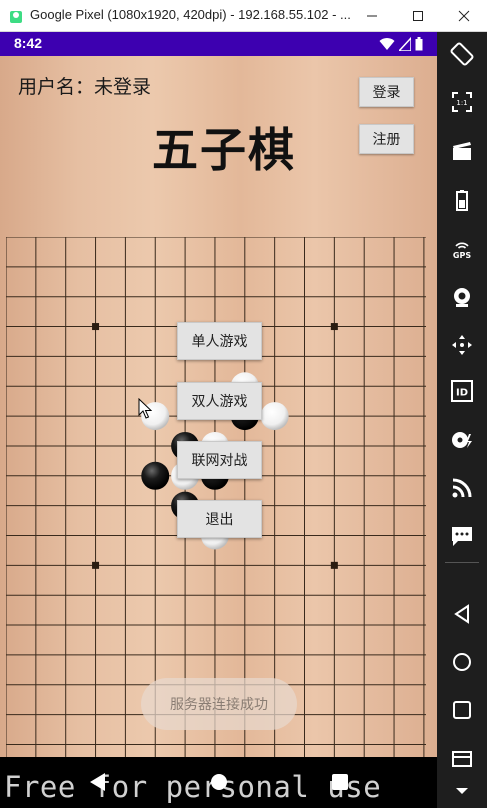 This screenshot has height=808, width=487. I want to click on watermark: Free for personal use, so click(193, 787).